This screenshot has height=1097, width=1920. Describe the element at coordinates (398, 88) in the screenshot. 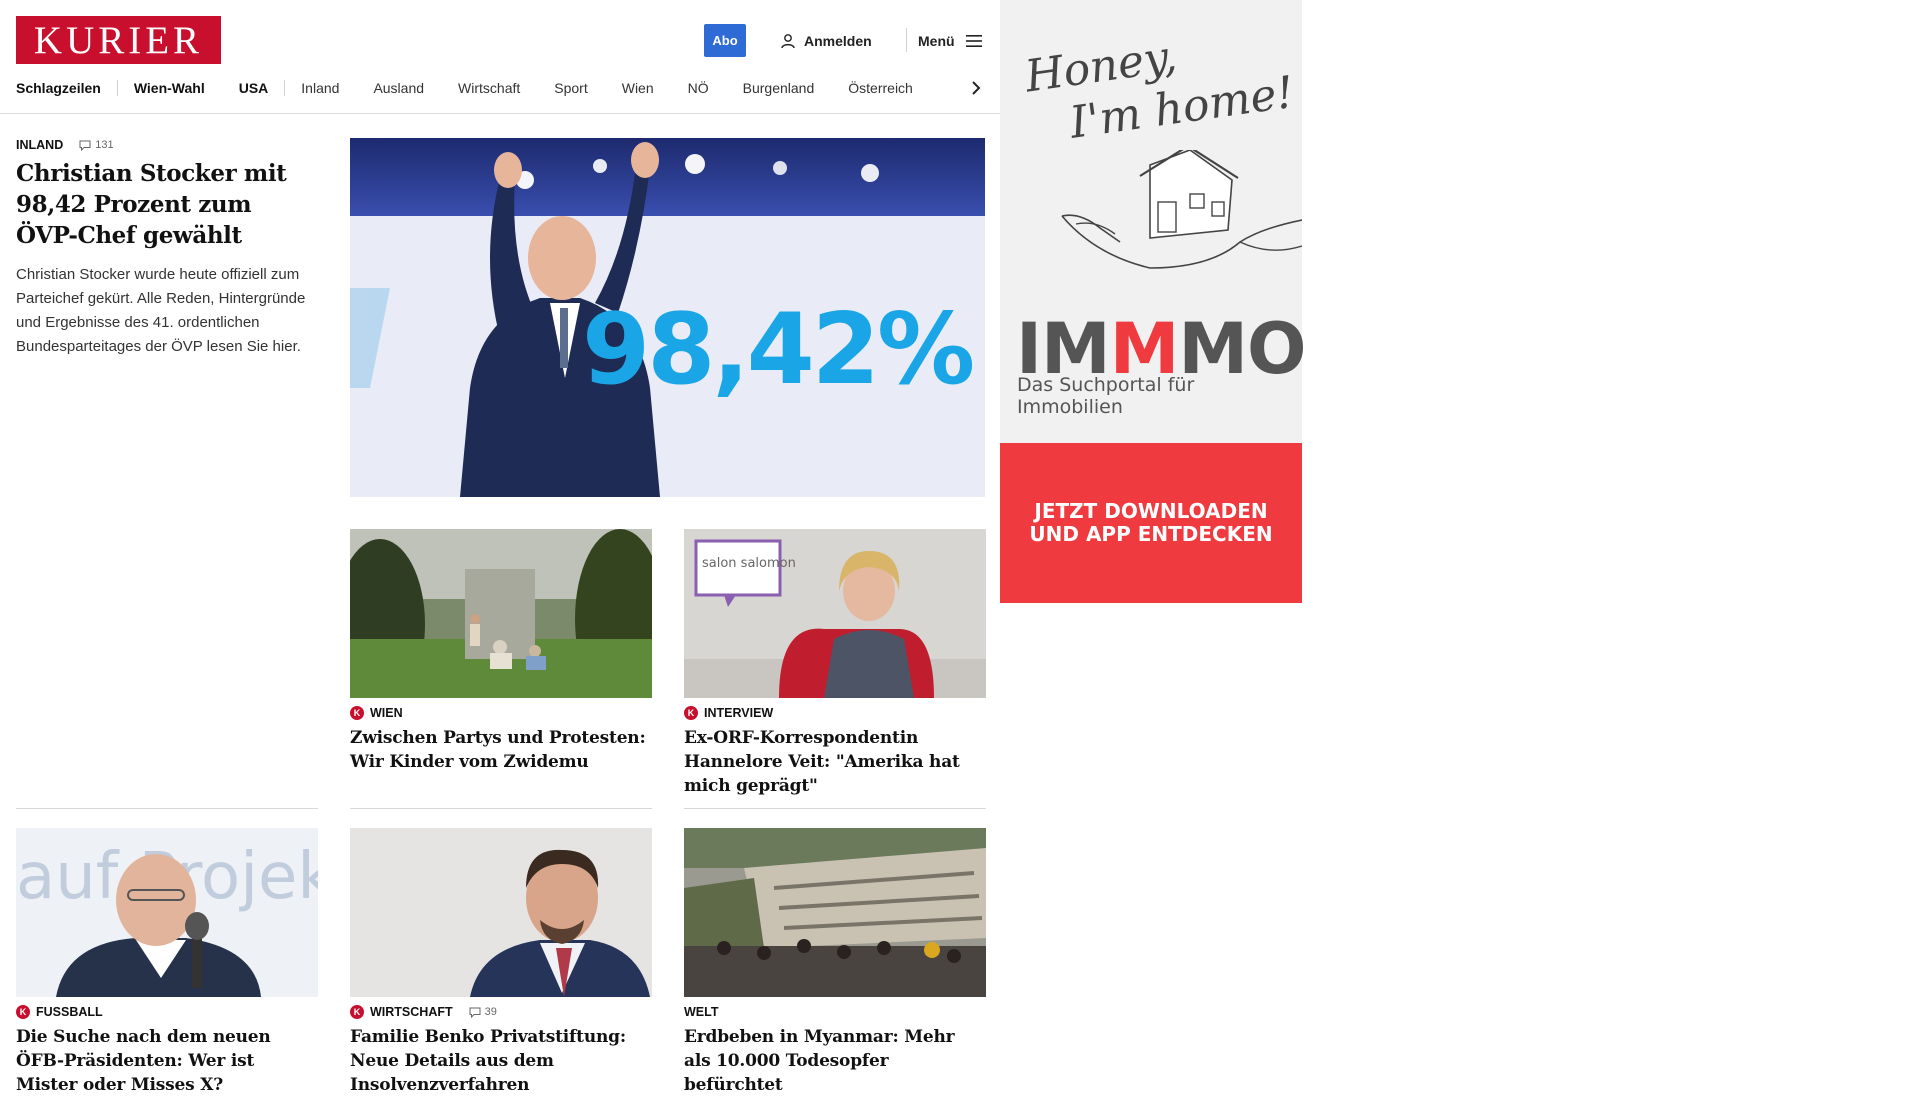

I see `nav-item-ausland: Ausland` at that location.